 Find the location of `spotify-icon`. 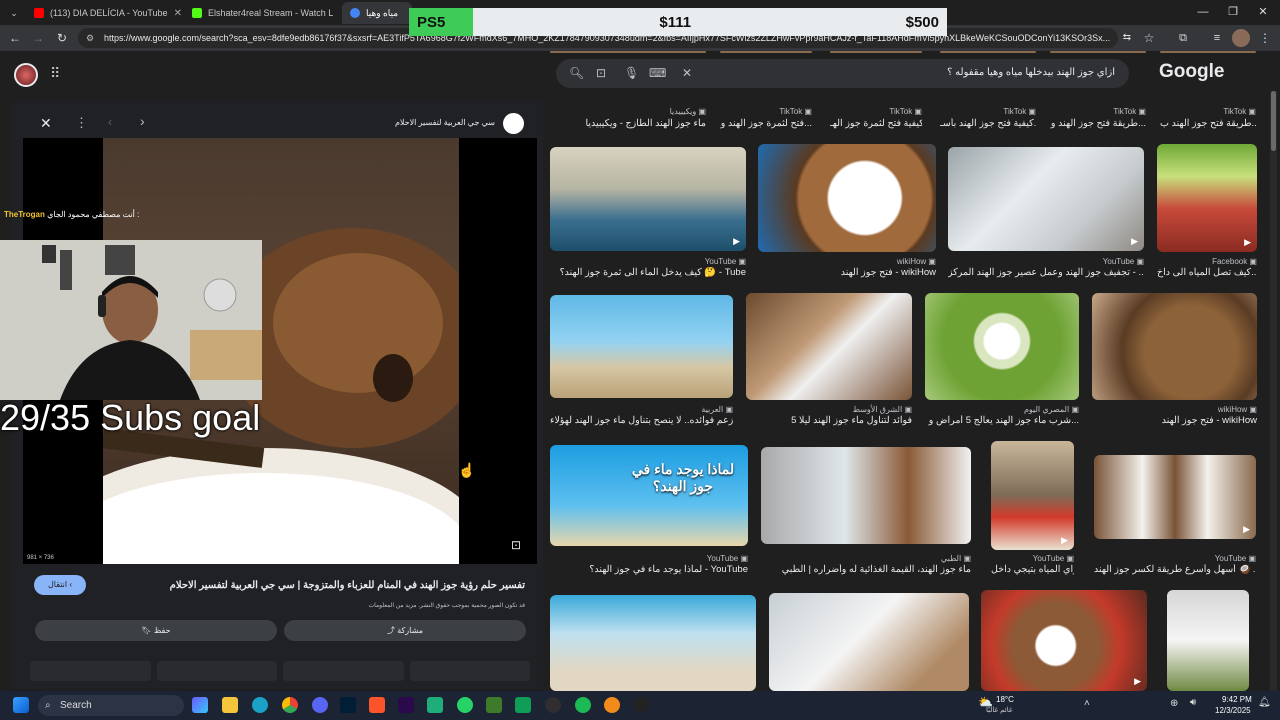

spotify-icon is located at coordinates (583, 705).